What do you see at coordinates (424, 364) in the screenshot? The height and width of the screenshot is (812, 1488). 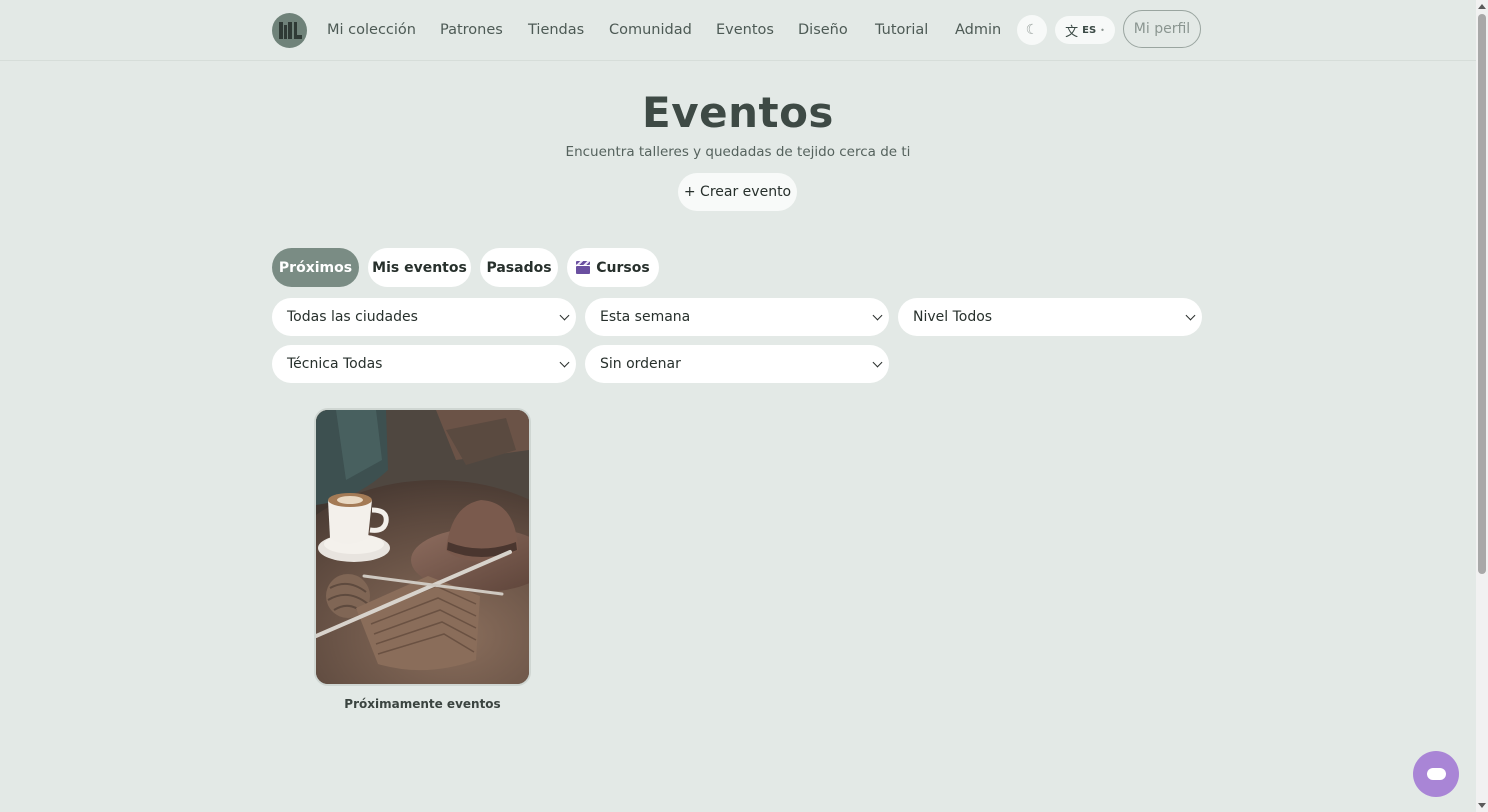 I see `technique-select: Técnica Todas` at bounding box center [424, 364].